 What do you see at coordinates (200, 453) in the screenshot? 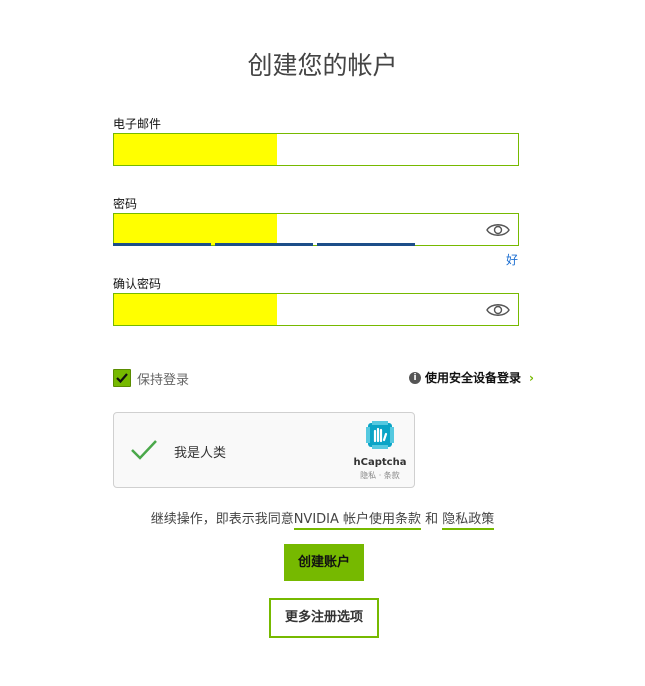
I see `captcha-label: 我是人类` at bounding box center [200, 453].